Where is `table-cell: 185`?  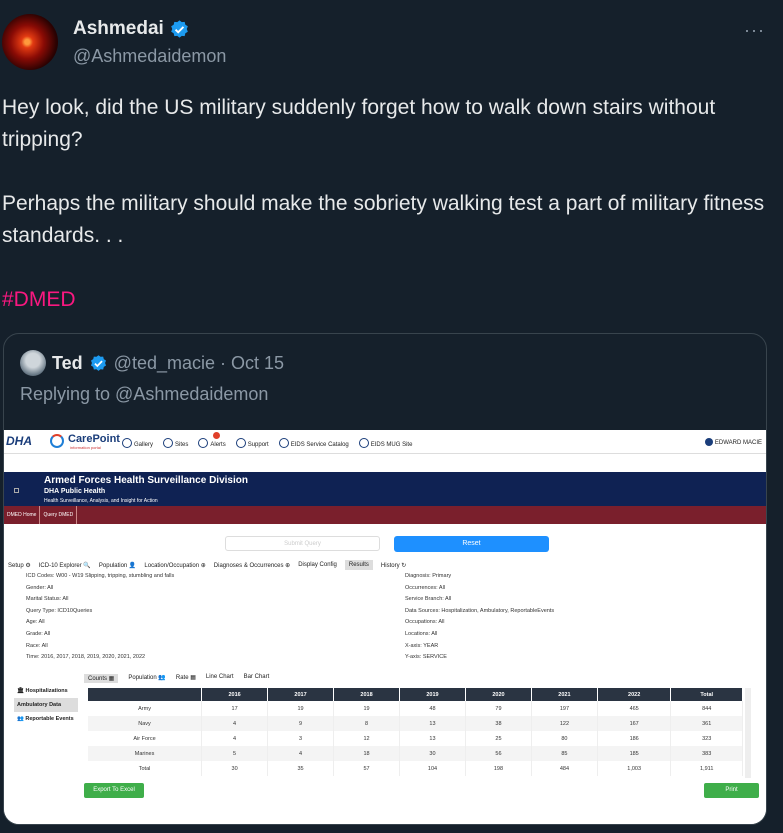
table-cell: 185 is located at coordinates (634, 753).